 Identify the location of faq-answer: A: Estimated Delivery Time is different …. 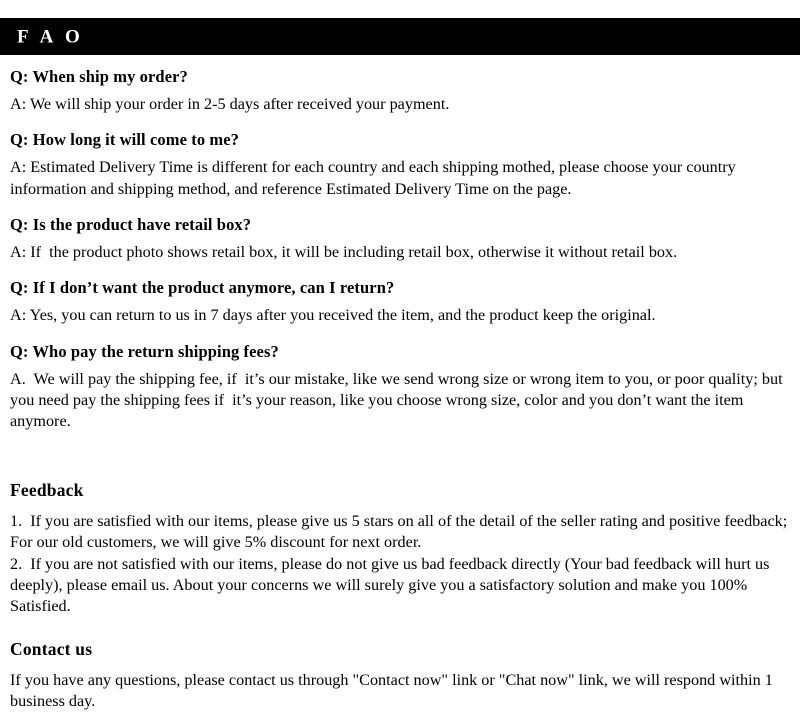
(375, 178).